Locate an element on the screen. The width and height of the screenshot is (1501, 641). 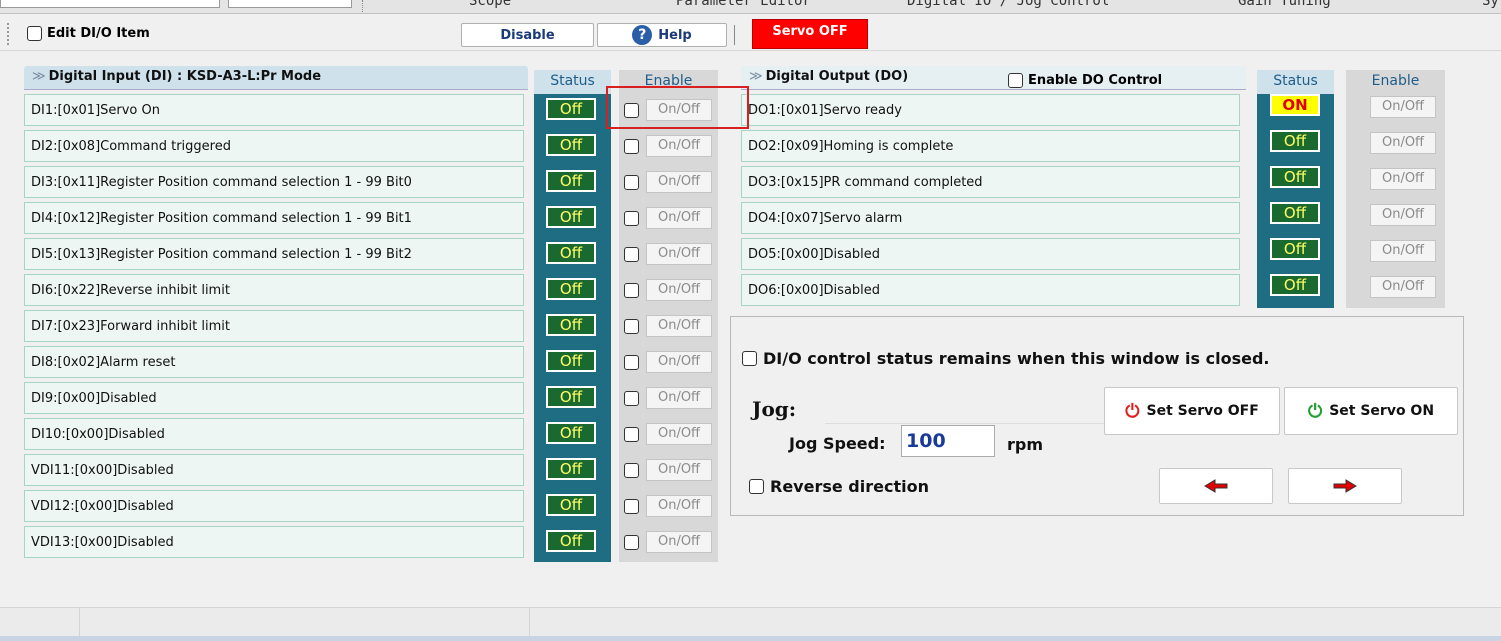
search-field-fragment is located at coordinates (110, 4).